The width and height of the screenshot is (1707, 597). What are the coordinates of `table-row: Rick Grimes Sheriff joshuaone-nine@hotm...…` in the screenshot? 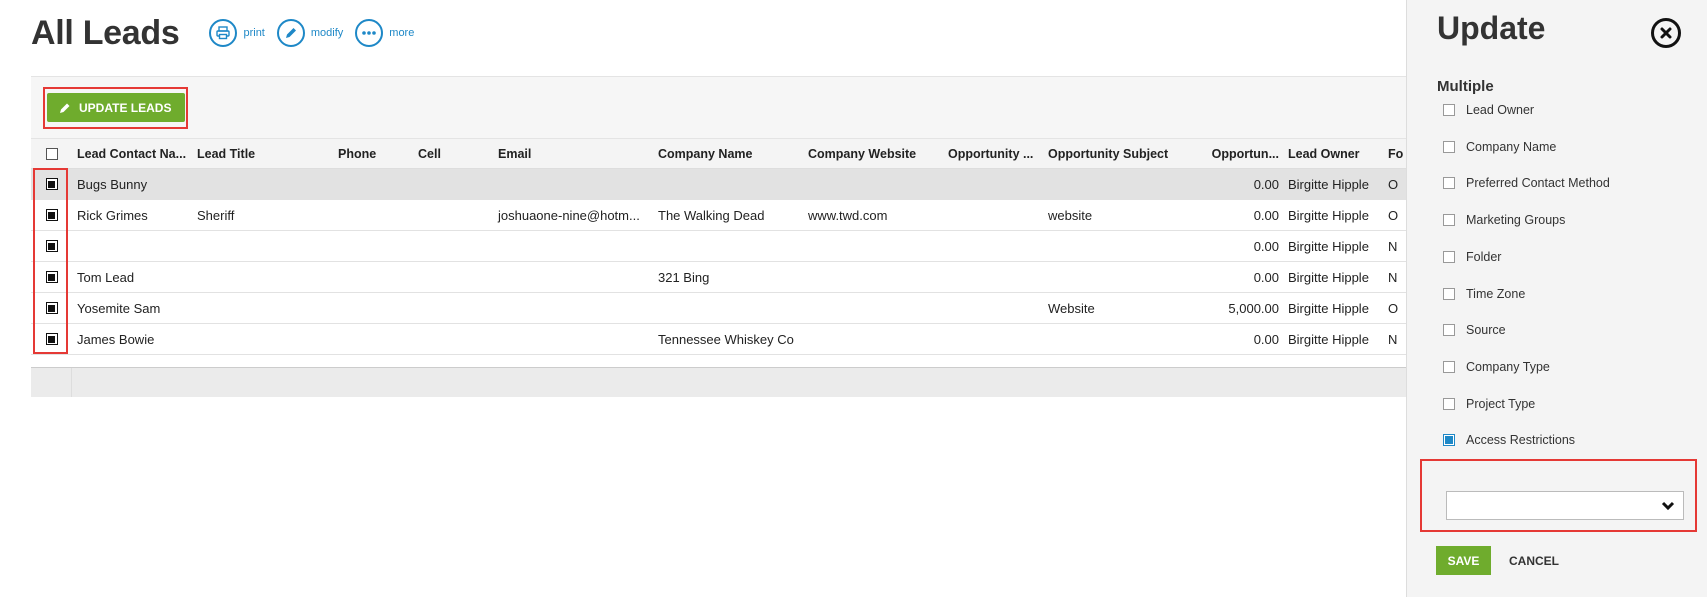 It's located at (721, 215).